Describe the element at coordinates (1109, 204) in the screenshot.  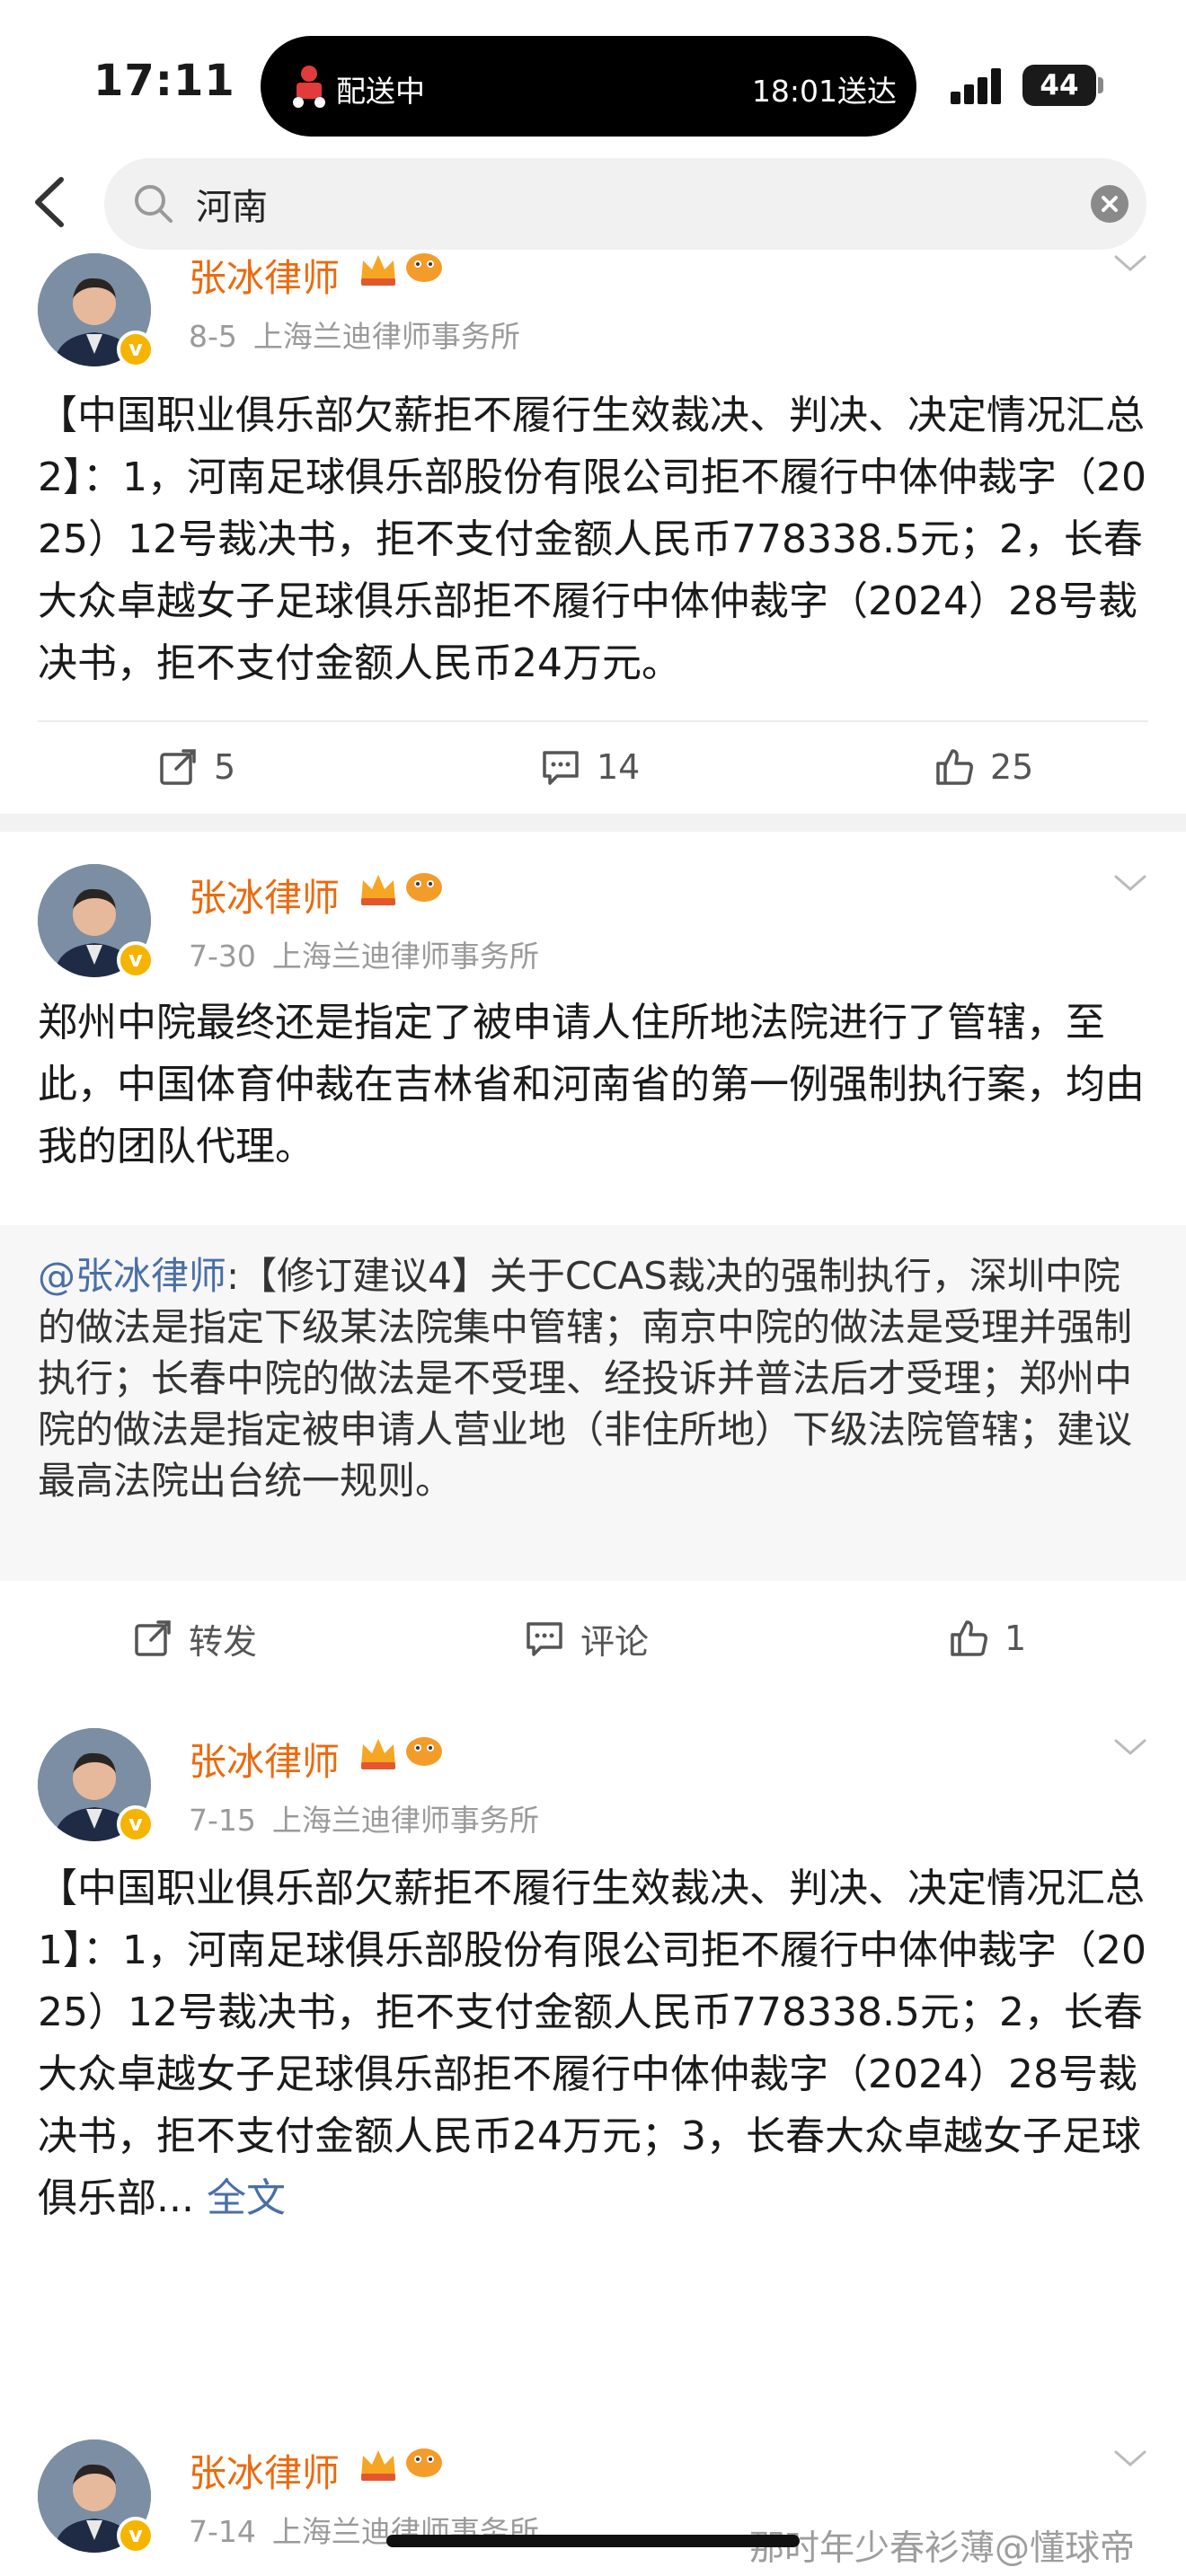
I see `clear-search-icon` at that location.